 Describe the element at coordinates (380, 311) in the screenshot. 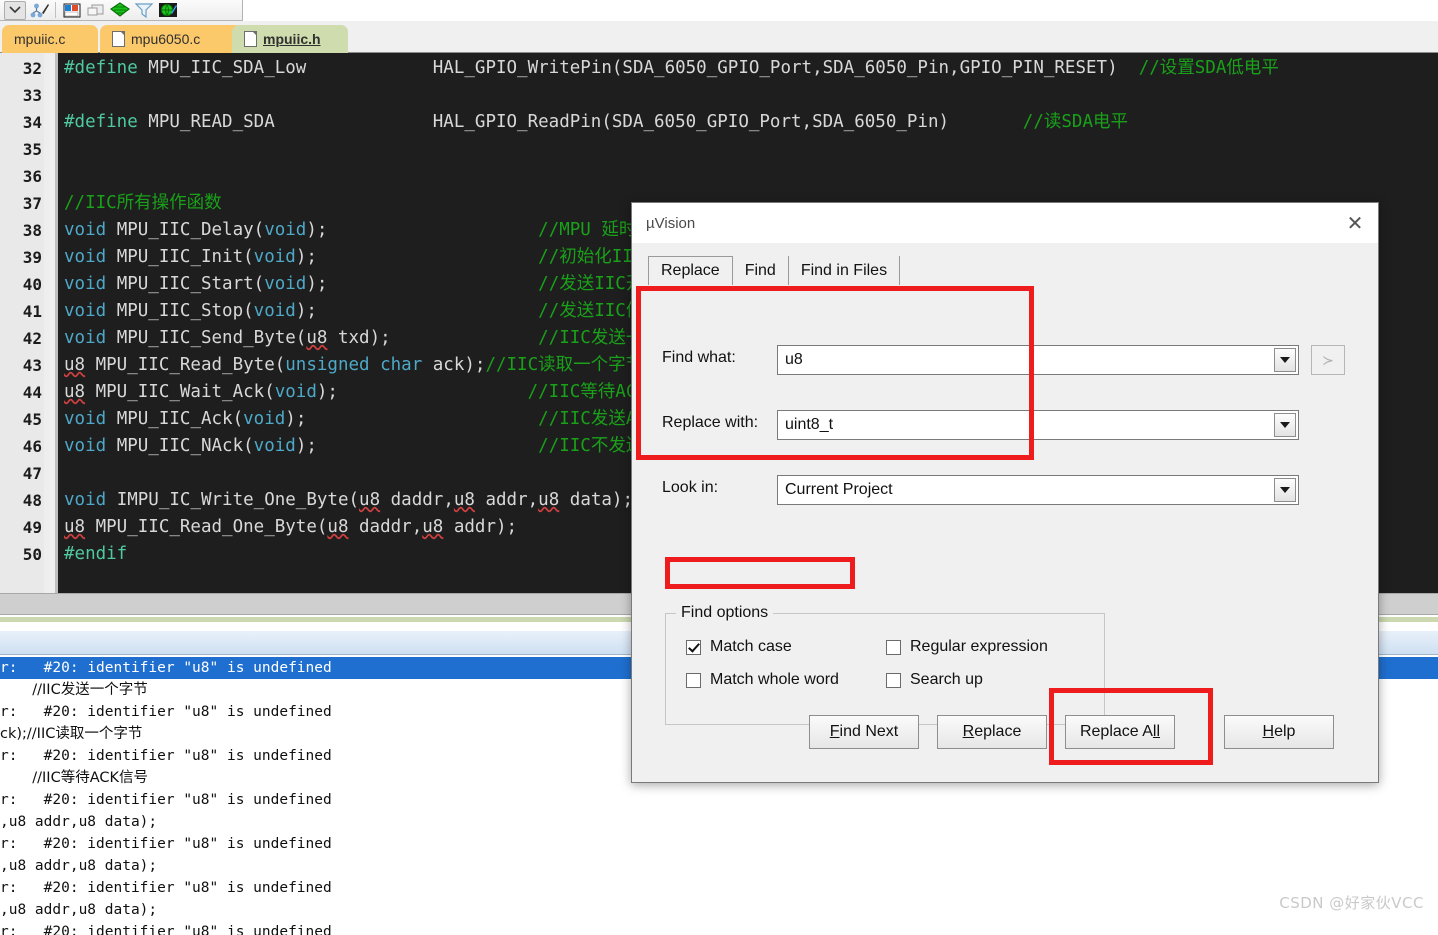

I see `code-line: void MPU_IIC_Stop(void); //发送IIC停止信号` at that location.